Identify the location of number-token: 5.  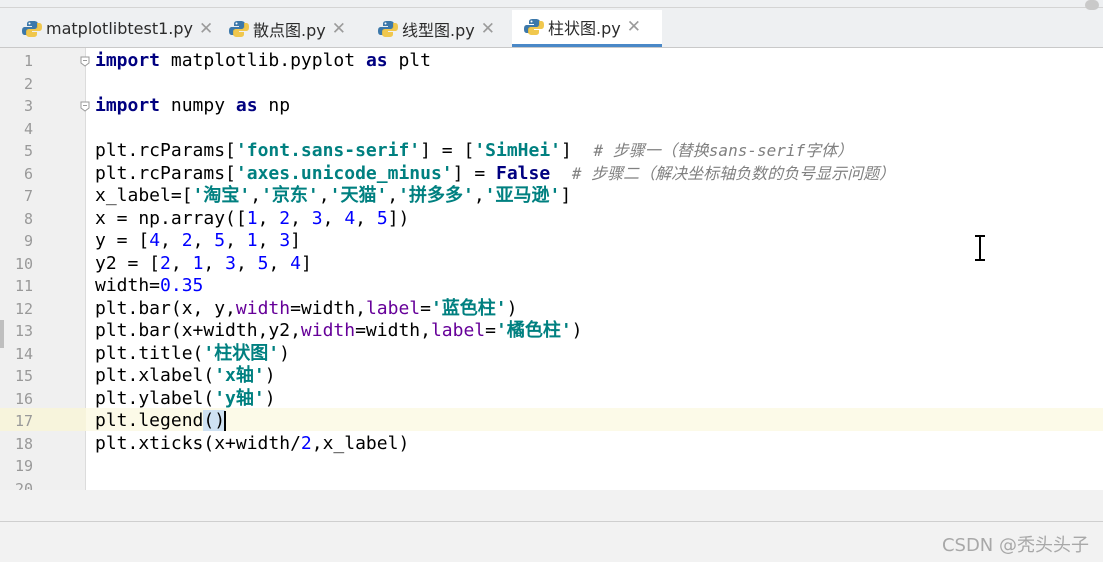
(220, 240).